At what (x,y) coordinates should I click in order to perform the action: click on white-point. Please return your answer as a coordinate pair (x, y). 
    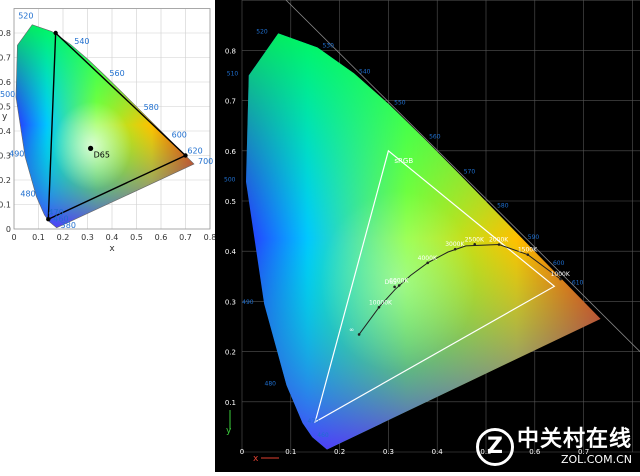
    Looking at the image, I should click on (91, 148).